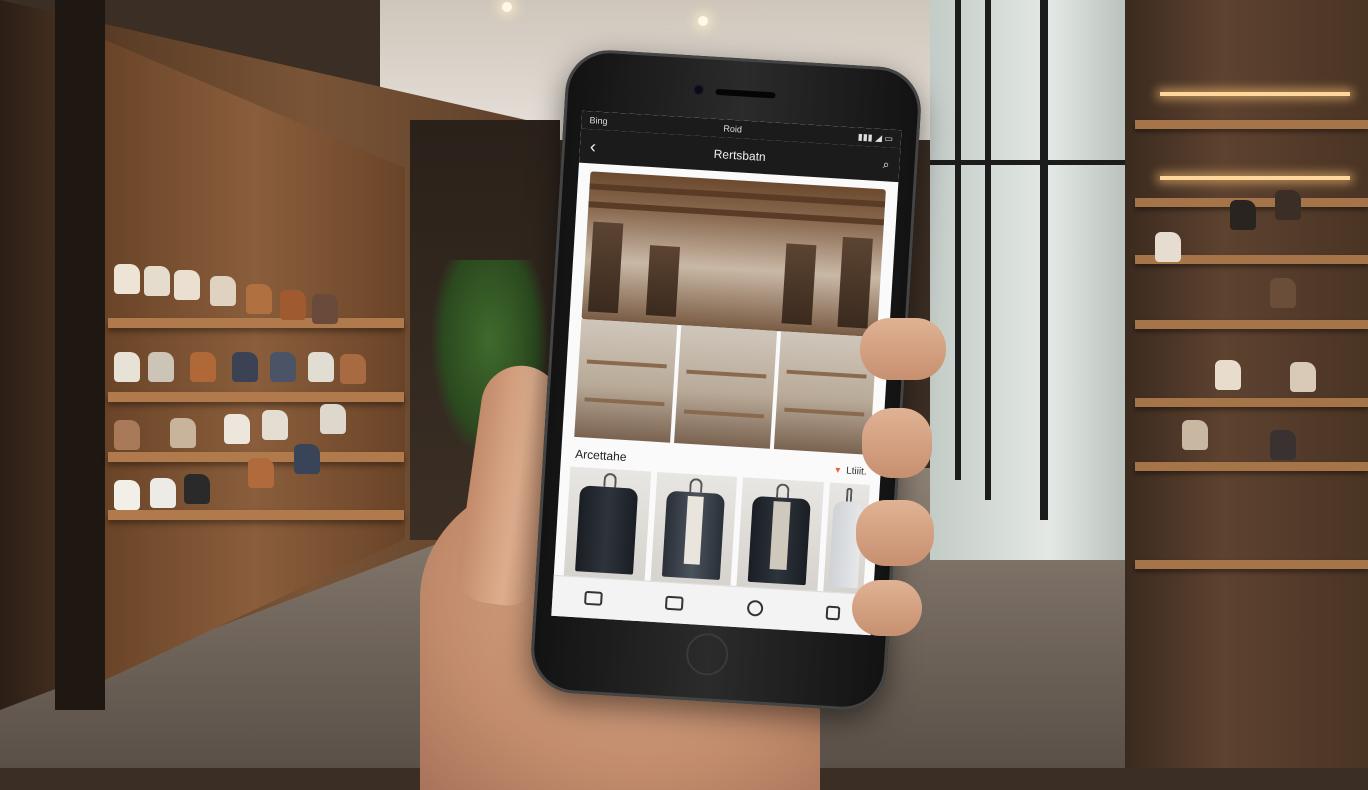 This screenshot has width=1368, height=790. Describe the element at coordinates (599, 146) in the screenshot. I see `back-arrow-icon: ‹` at that location.